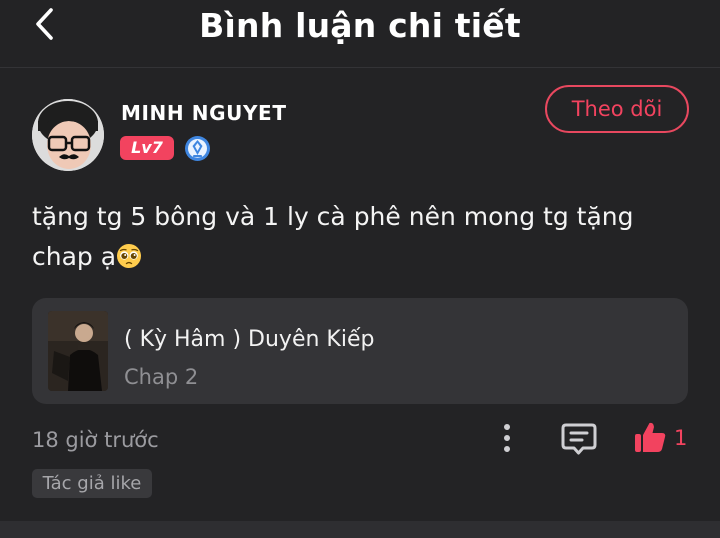  What do you see at coordinates (360, 25) in the screenshot?
I see `page-title: Bình luận chi tiết` at bounding box center [360, 25].